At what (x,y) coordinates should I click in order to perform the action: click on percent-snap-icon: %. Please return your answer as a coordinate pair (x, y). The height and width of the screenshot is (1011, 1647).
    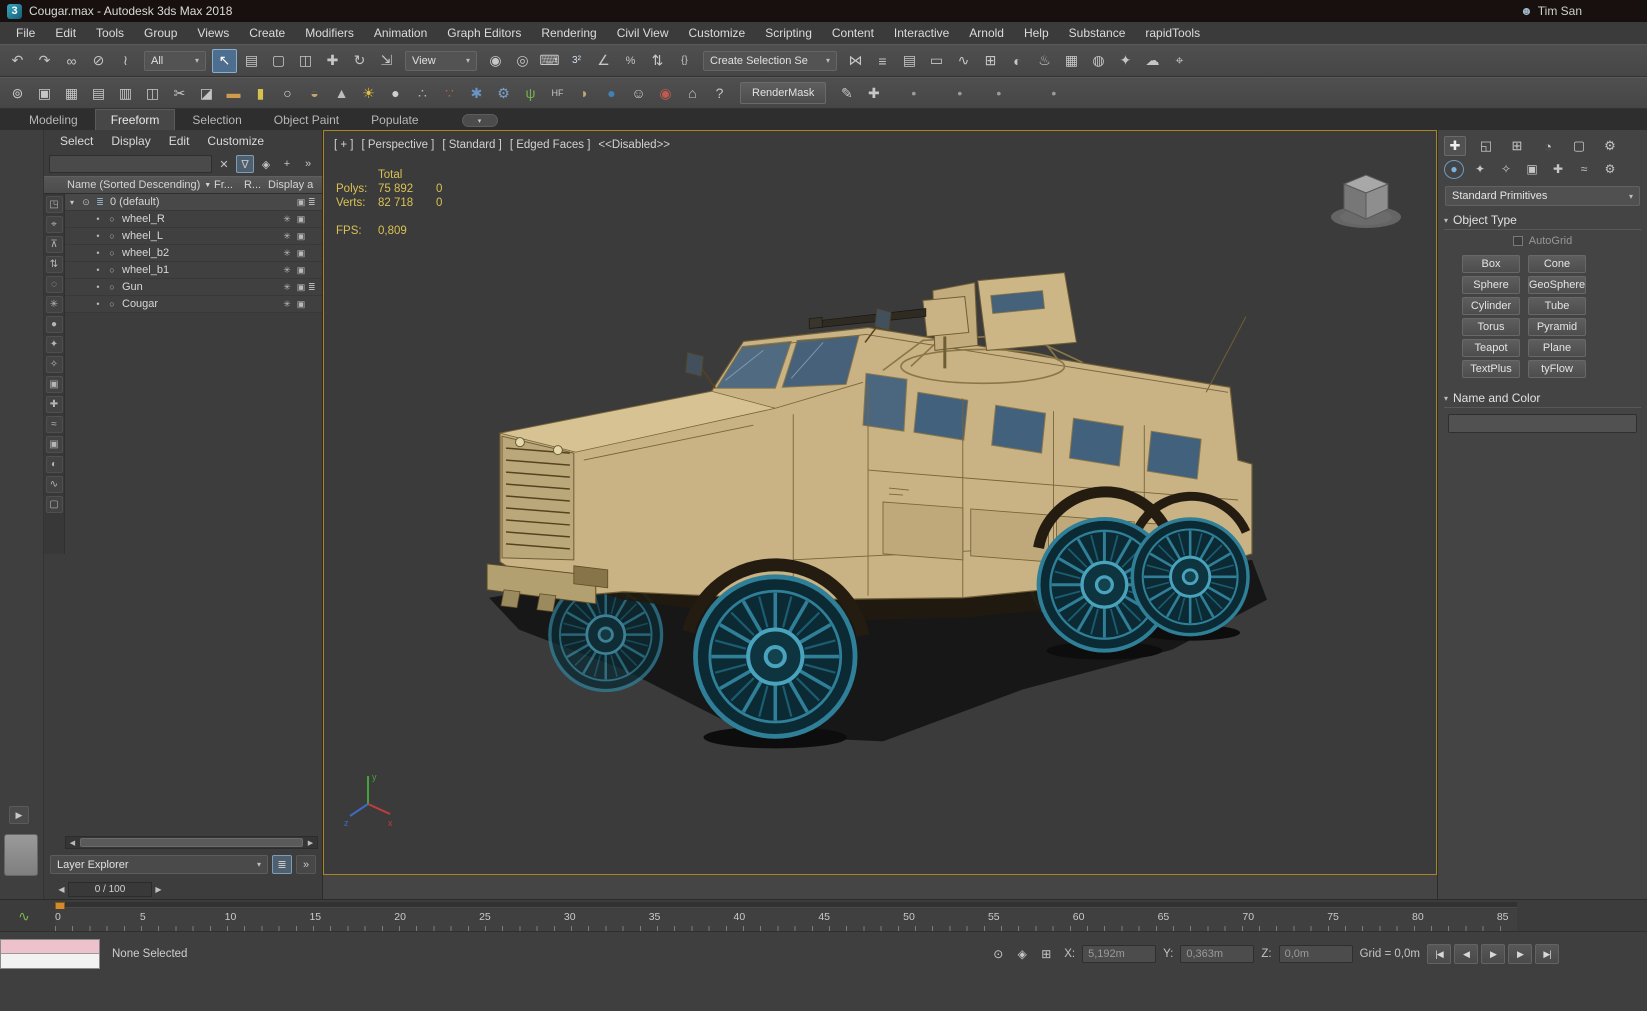
    Looking at the image, I should click on (630, 61).